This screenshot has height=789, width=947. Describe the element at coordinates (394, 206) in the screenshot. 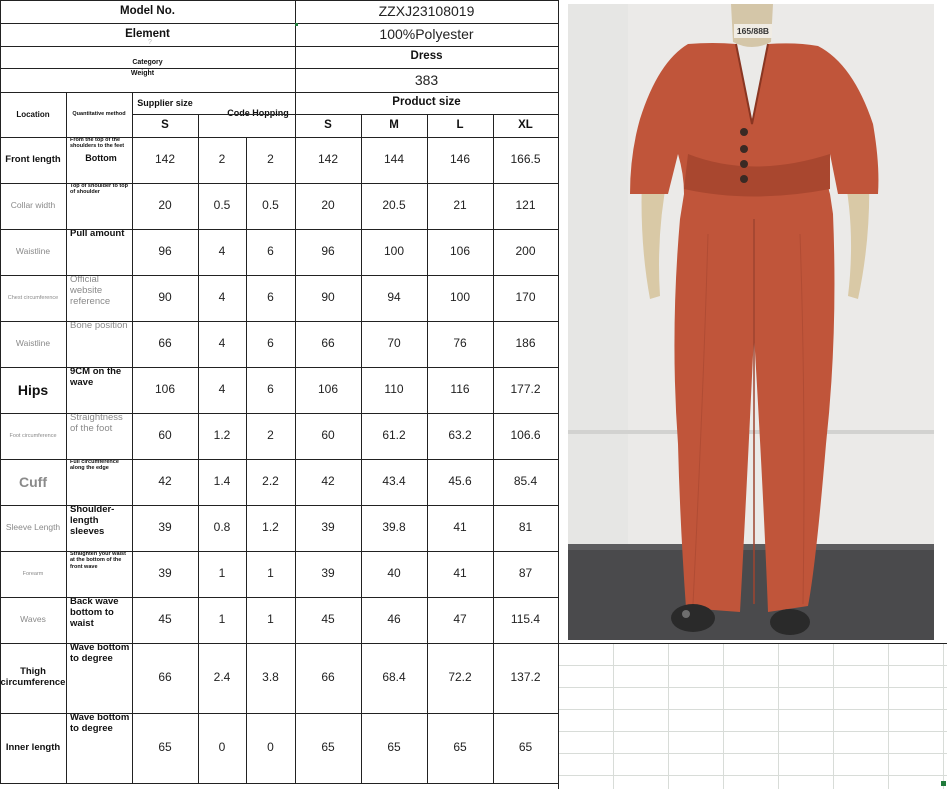

I see `product-m-cell: 20.5` at that location.